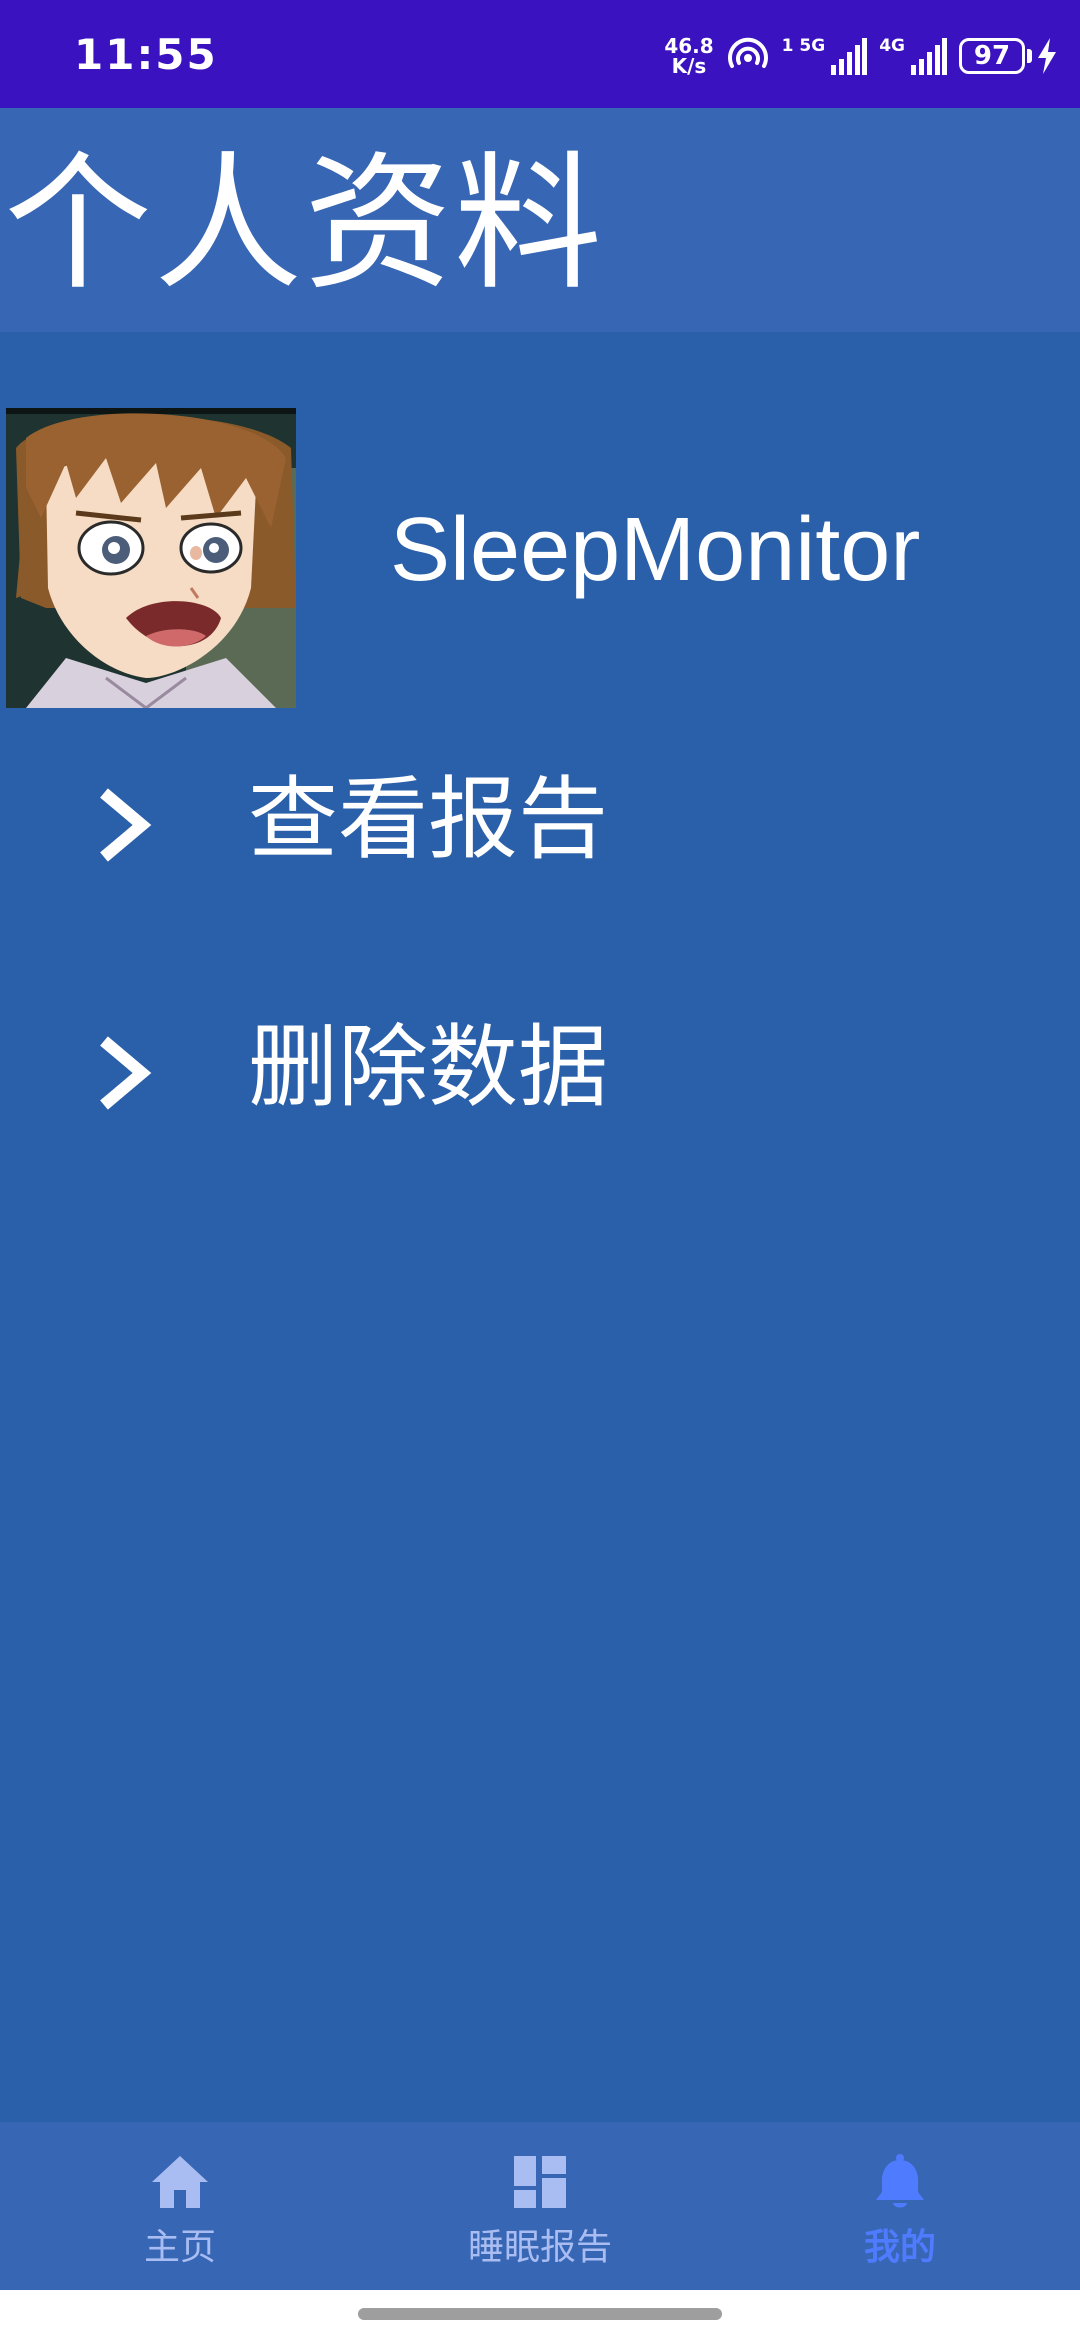 This screenshot has height=2340, width=1080. Describe the element at coordinates (655, 550) in the screenshot. I see `username: SleepMonitor` at that location.